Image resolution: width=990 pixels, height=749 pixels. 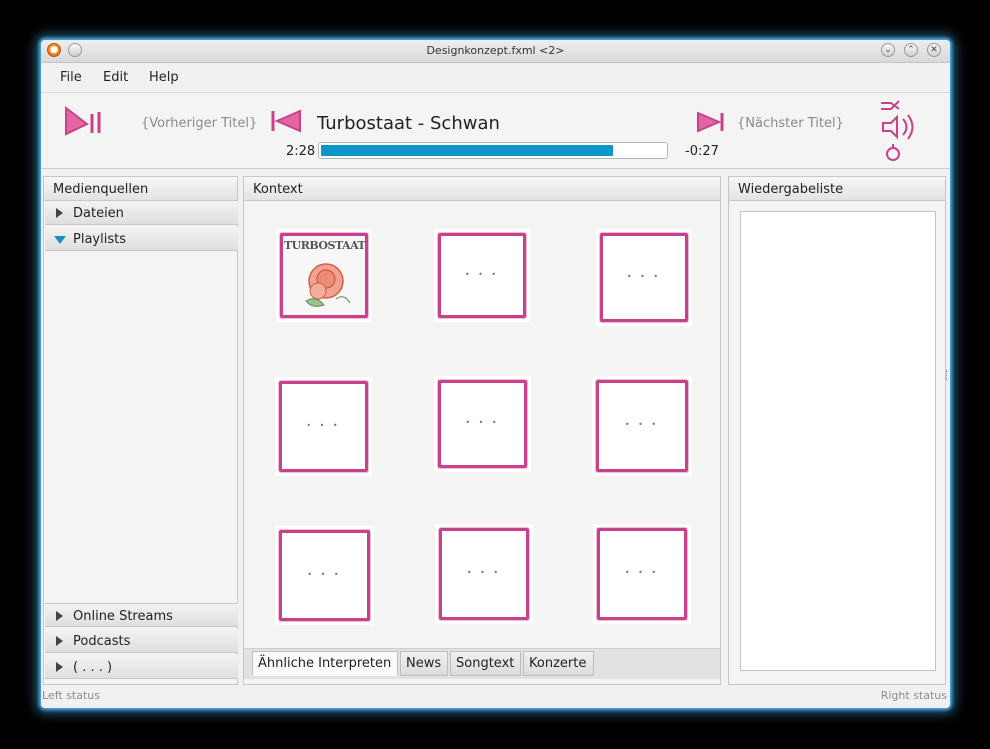 I want to click on volume-icon, so click(x=899, y=128).